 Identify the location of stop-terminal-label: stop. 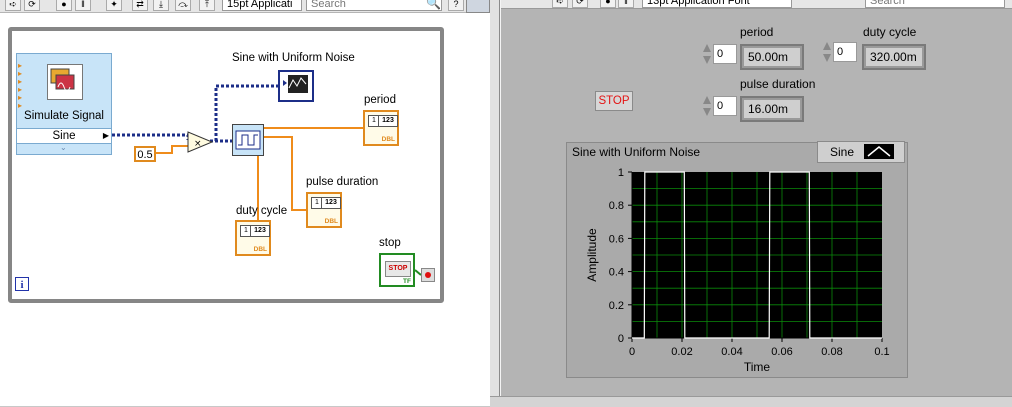
(390, 243).